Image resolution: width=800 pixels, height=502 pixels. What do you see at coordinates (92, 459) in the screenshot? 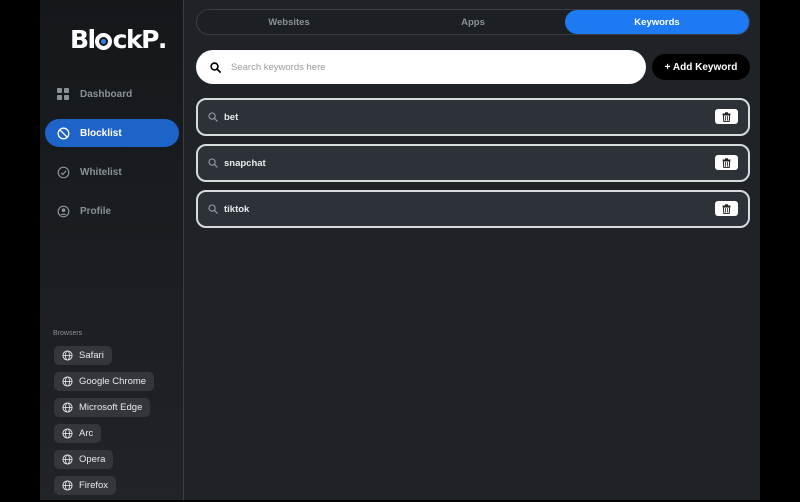
I see `browser-label: Opera` at bounding box center [92, 459].